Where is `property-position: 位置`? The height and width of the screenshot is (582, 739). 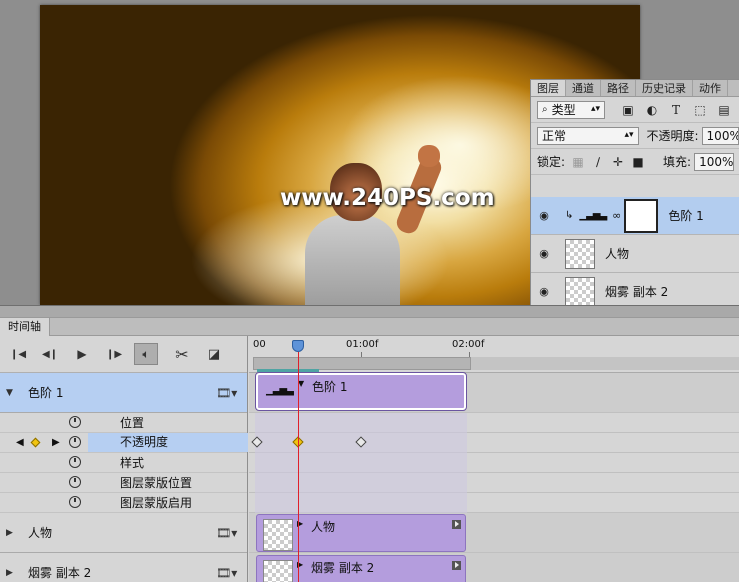 property-position: 位置 is located at coordinates (123, 423).